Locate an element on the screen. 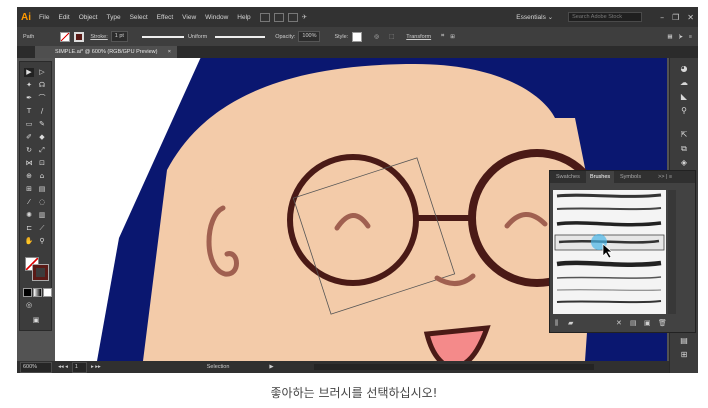 Image resolution: width=708 pixels, height=408 pixels. minimize-icon: – is located at coordinates (662, 17).